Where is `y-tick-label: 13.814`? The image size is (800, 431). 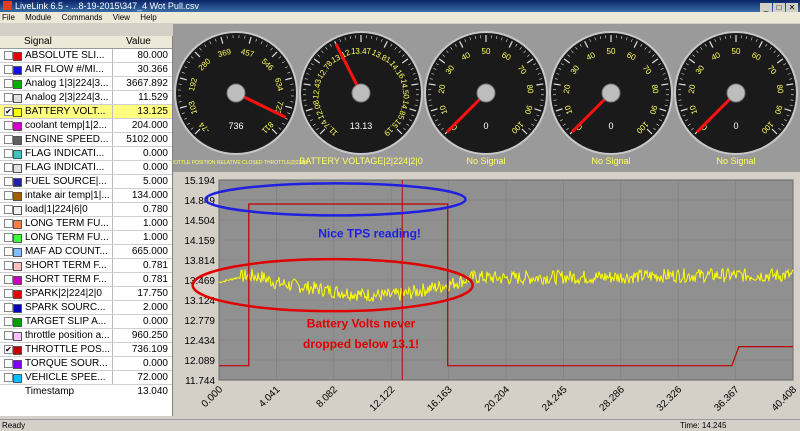 y-tick-label: 13.814 is located at coordinates (199, 261).